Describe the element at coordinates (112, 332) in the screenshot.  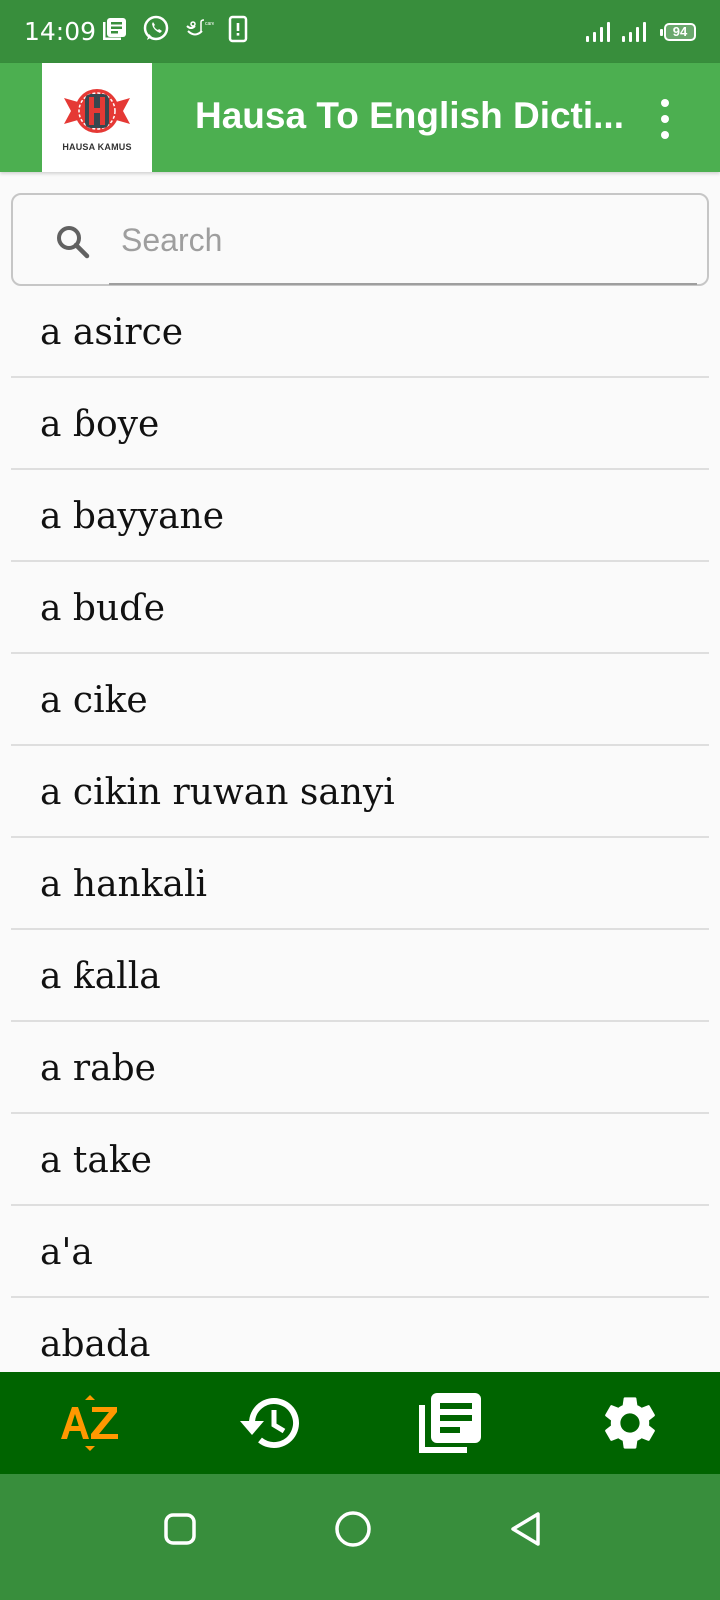
I see `word-label: a asirce` at that location.